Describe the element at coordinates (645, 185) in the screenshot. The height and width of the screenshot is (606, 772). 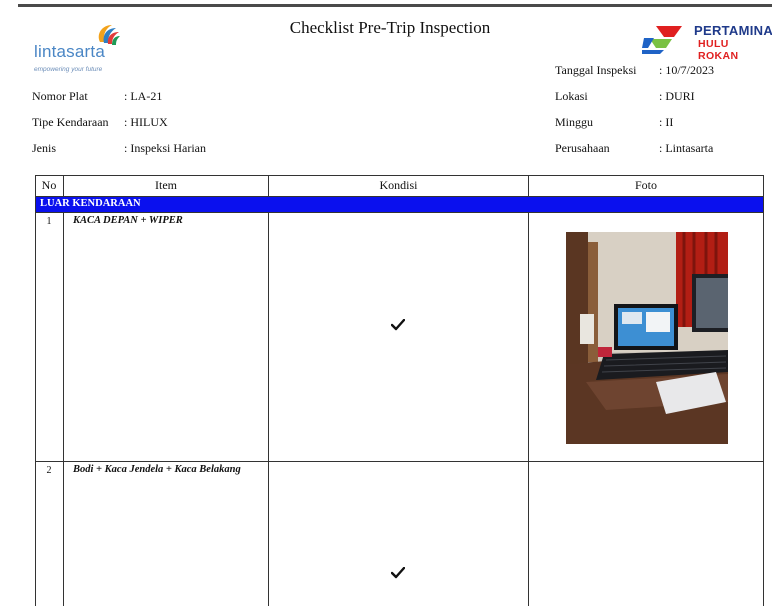
I see `column-header-foto: Foto` at that location.